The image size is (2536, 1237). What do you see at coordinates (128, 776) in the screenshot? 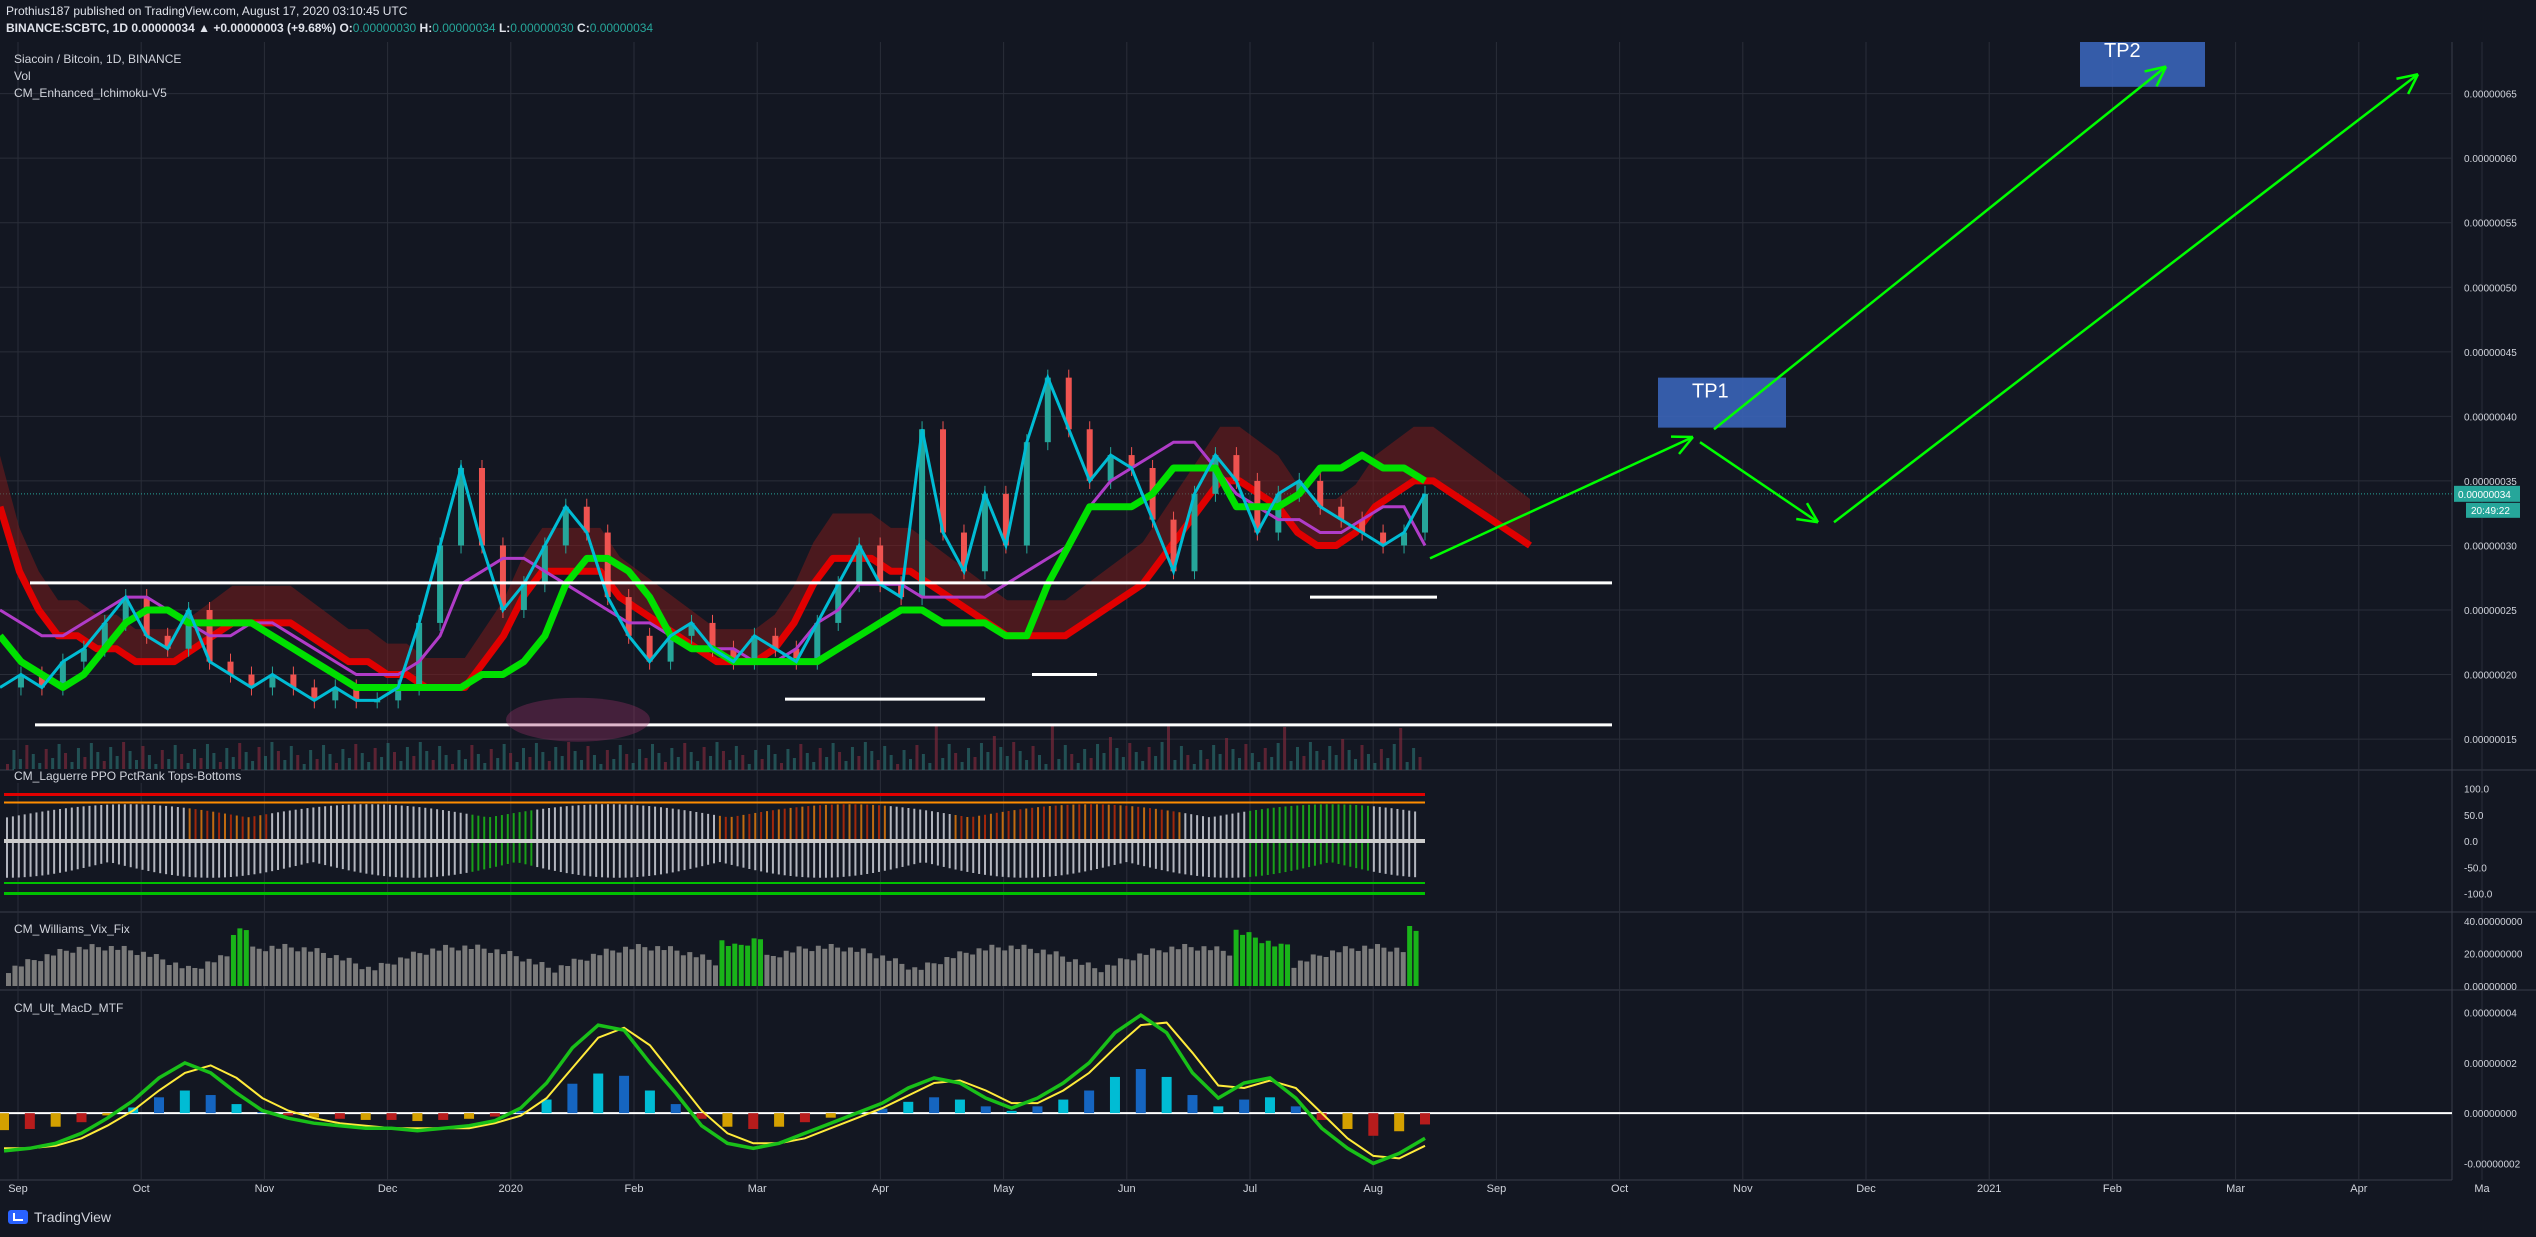
I see `pane-label-laguerre: CM_Laguerre PPO PctRank Tops-Bottoms` at bounding box center [128, 776].